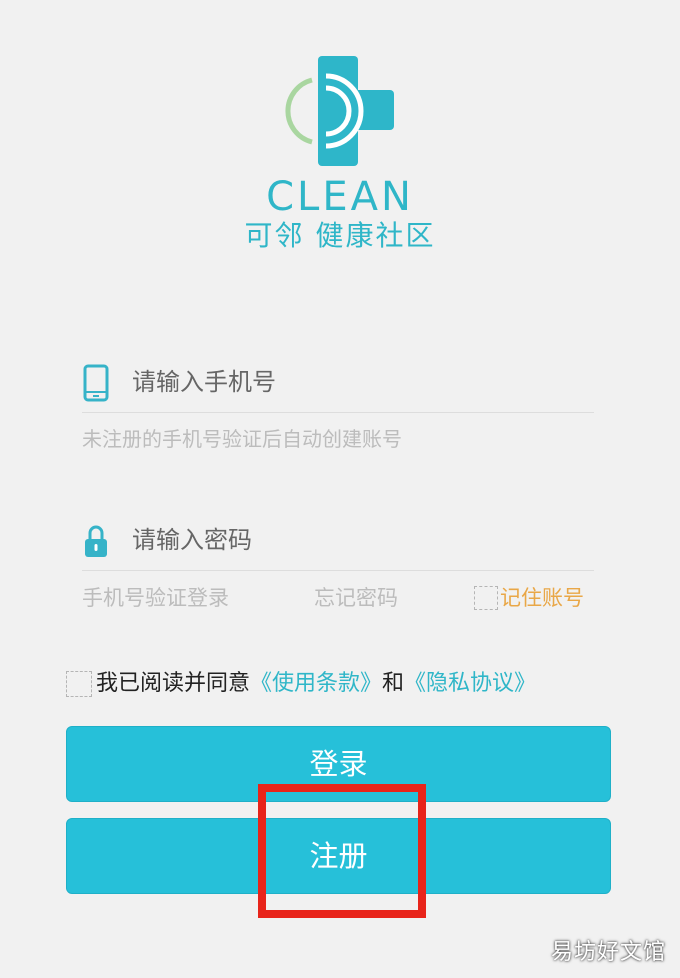  I want to click on password-input, so click(352, 540).